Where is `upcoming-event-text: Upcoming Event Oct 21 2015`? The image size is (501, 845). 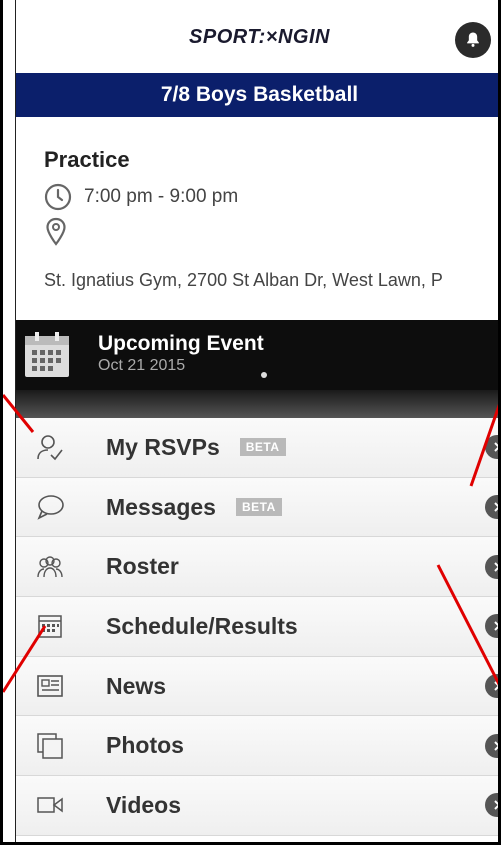 upcoming-event-text: Upcoming Event Oct 21 2015 is located at coordinates (181, 353).